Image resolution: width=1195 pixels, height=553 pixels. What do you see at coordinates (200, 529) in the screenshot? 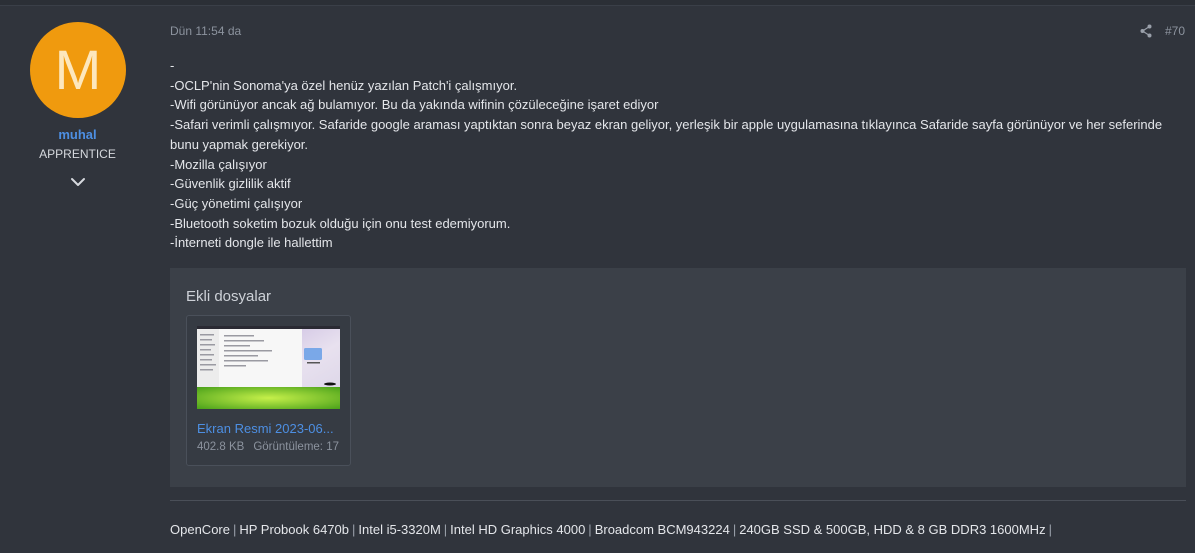
I see `signature-item: OpenCore` at bounding box center [200, 529].